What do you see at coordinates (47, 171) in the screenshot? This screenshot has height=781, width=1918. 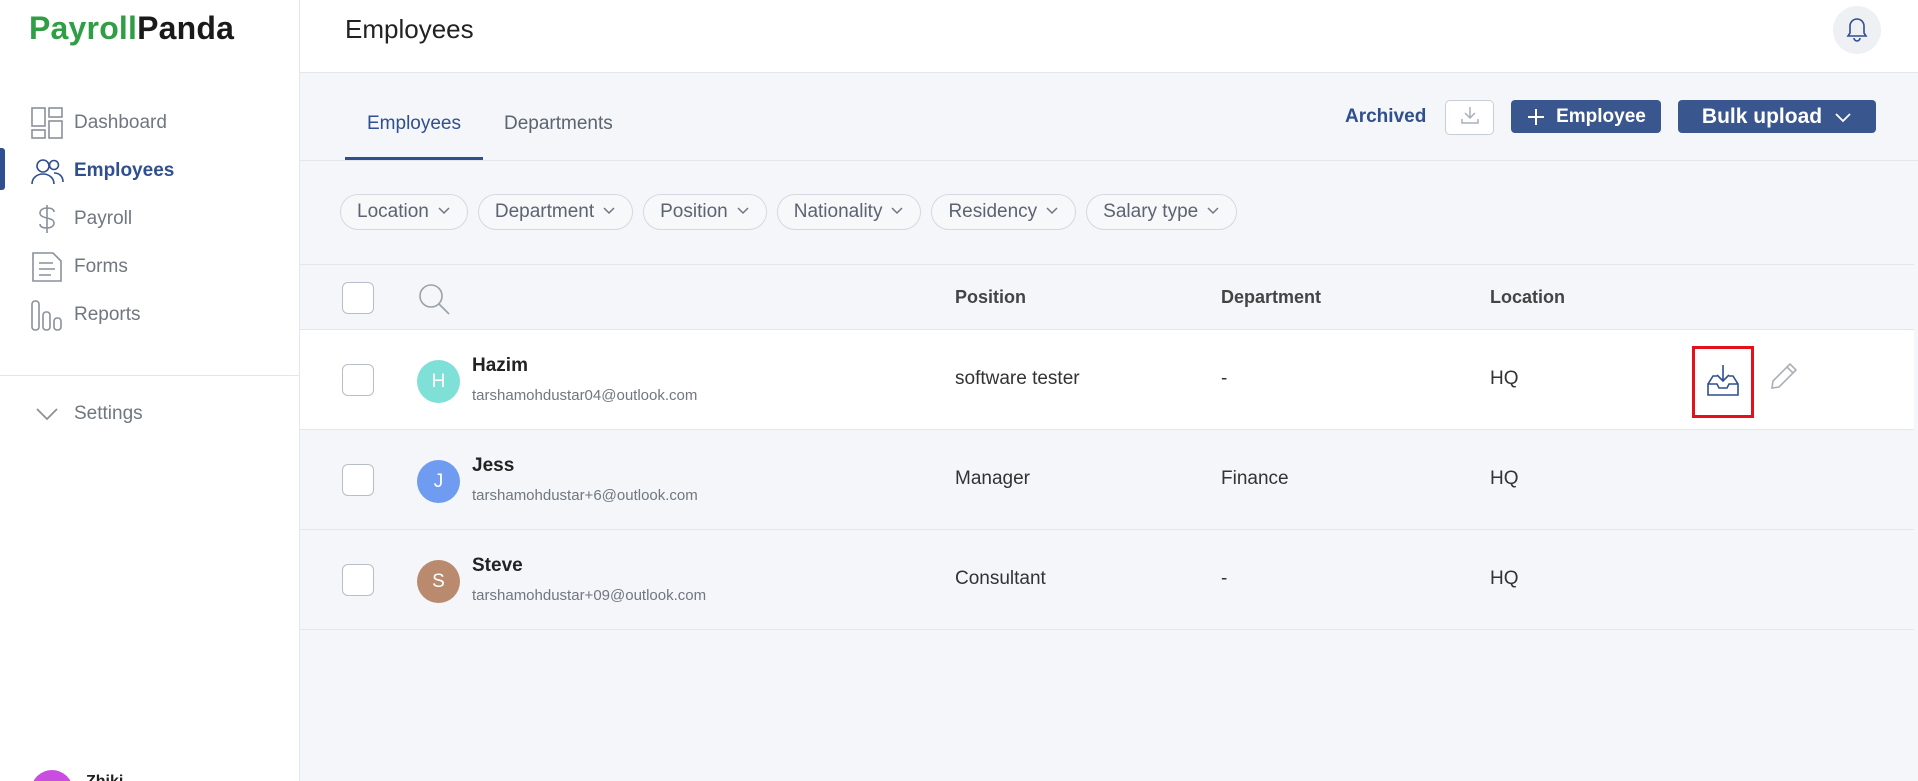 I see `users-icon` at bounding box center [47, 171].